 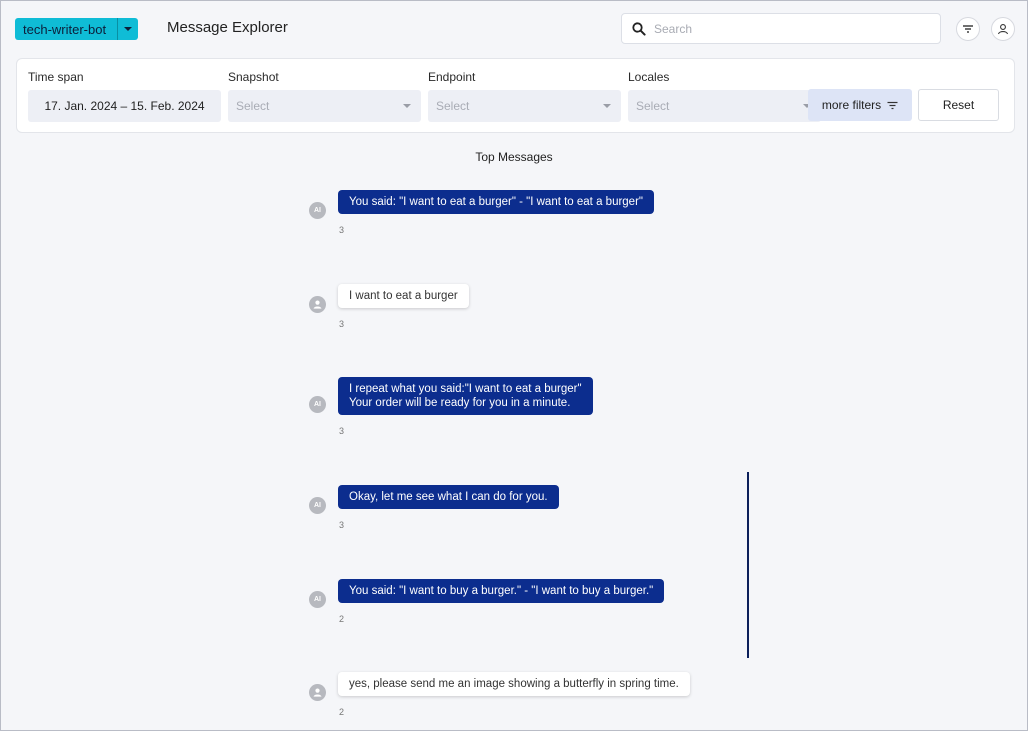 I want to click on snapshot-filter: Snapshot Select, so click(x=324, y=96).